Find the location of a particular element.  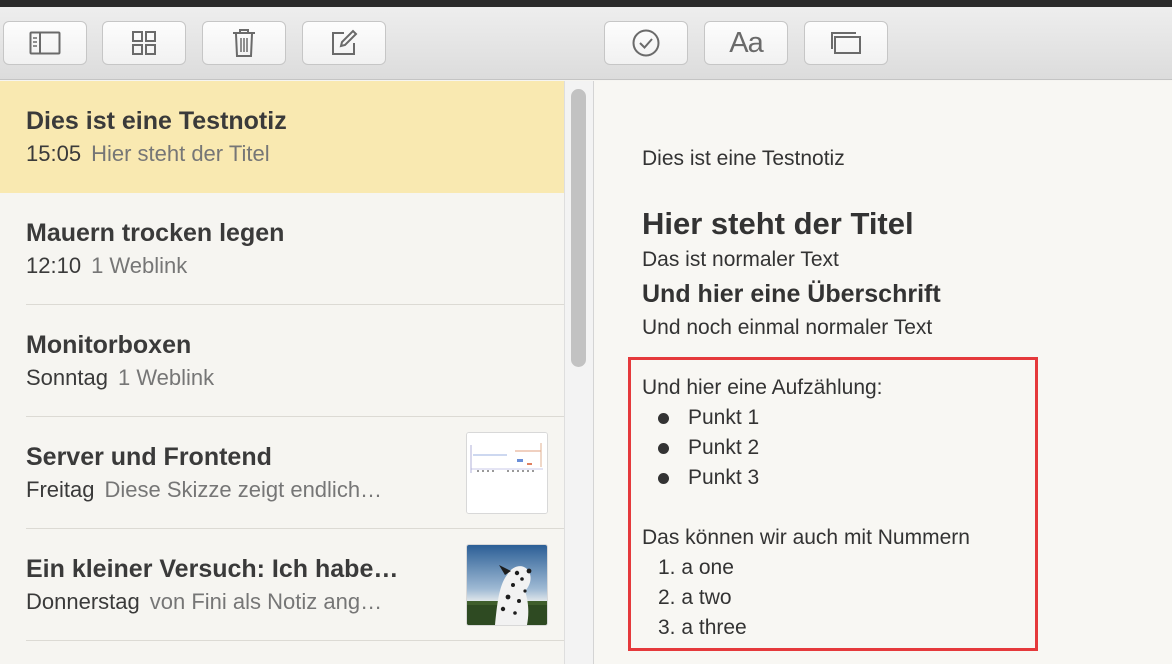

sidebar-toggle-button is located at coordinates (45, 43).